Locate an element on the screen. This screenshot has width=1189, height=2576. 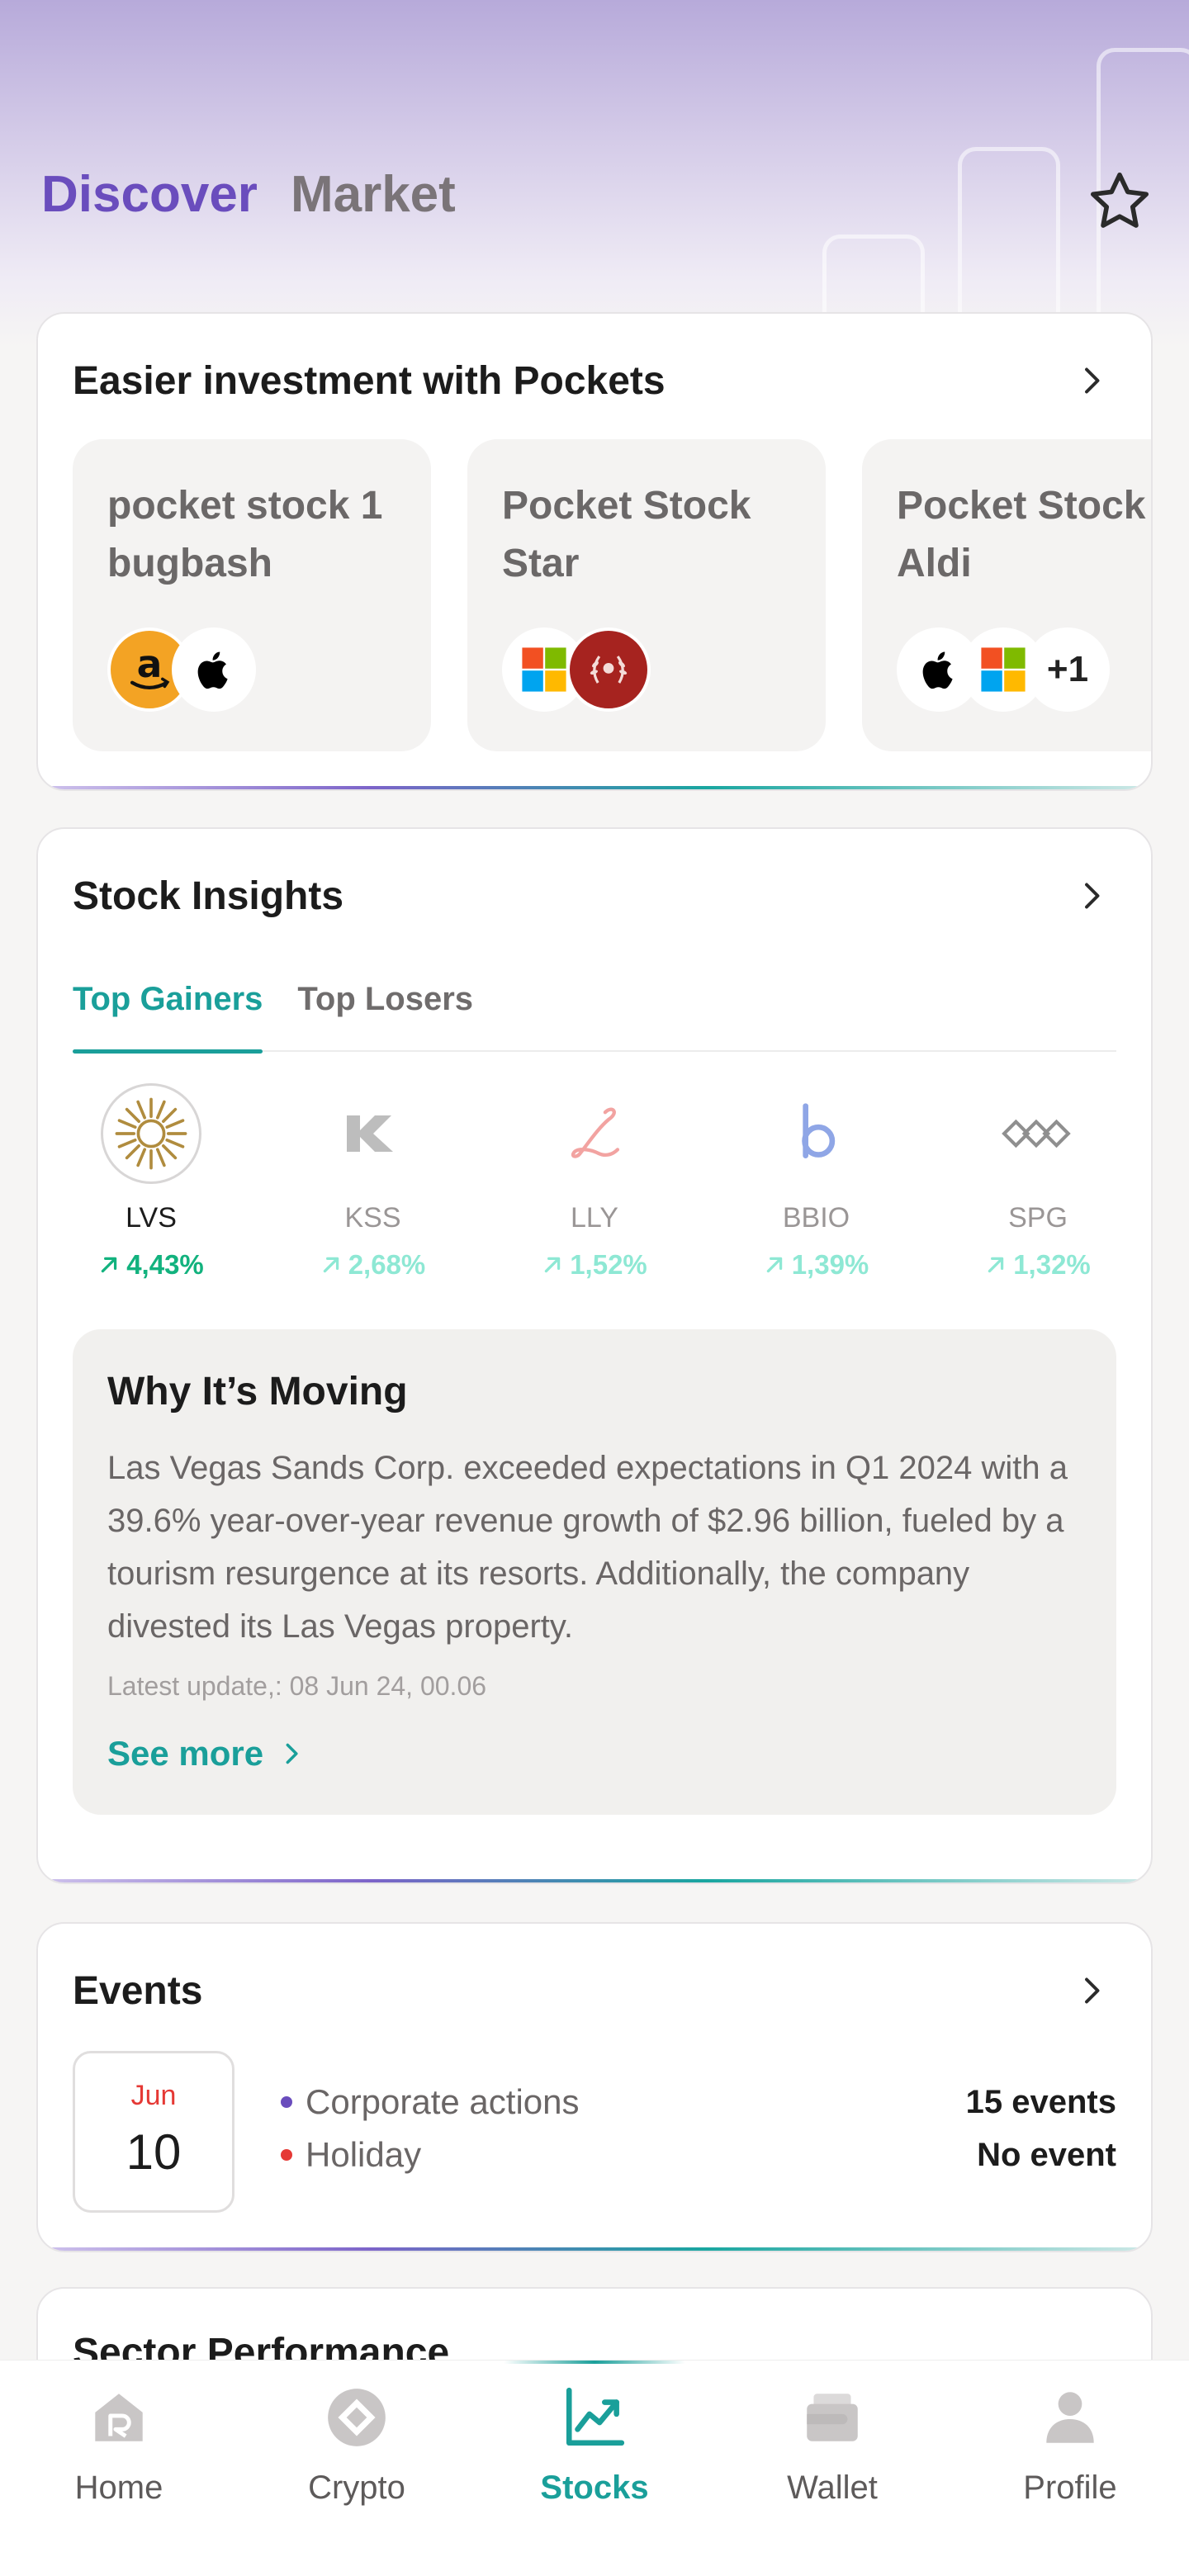
event-date-month: Jun is located at coordinates (153, 2095).